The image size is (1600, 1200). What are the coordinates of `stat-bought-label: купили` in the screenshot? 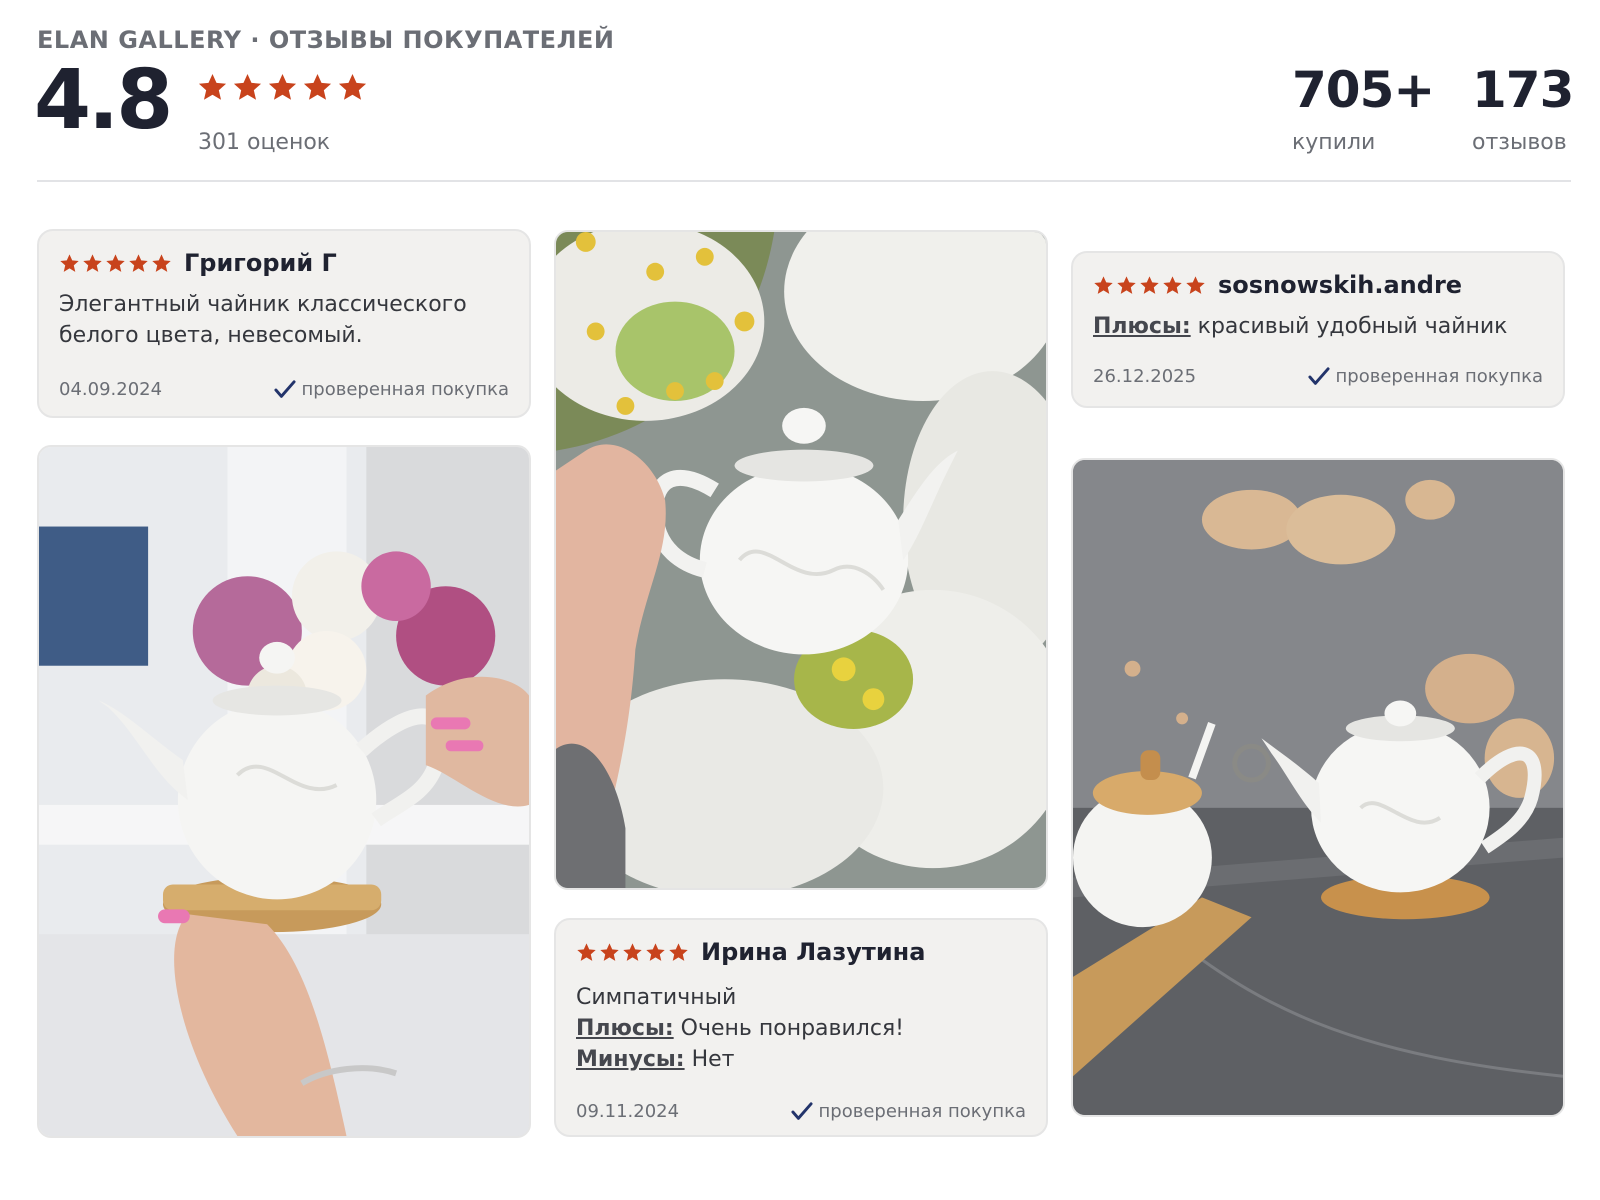 It's located at (1334, 142).